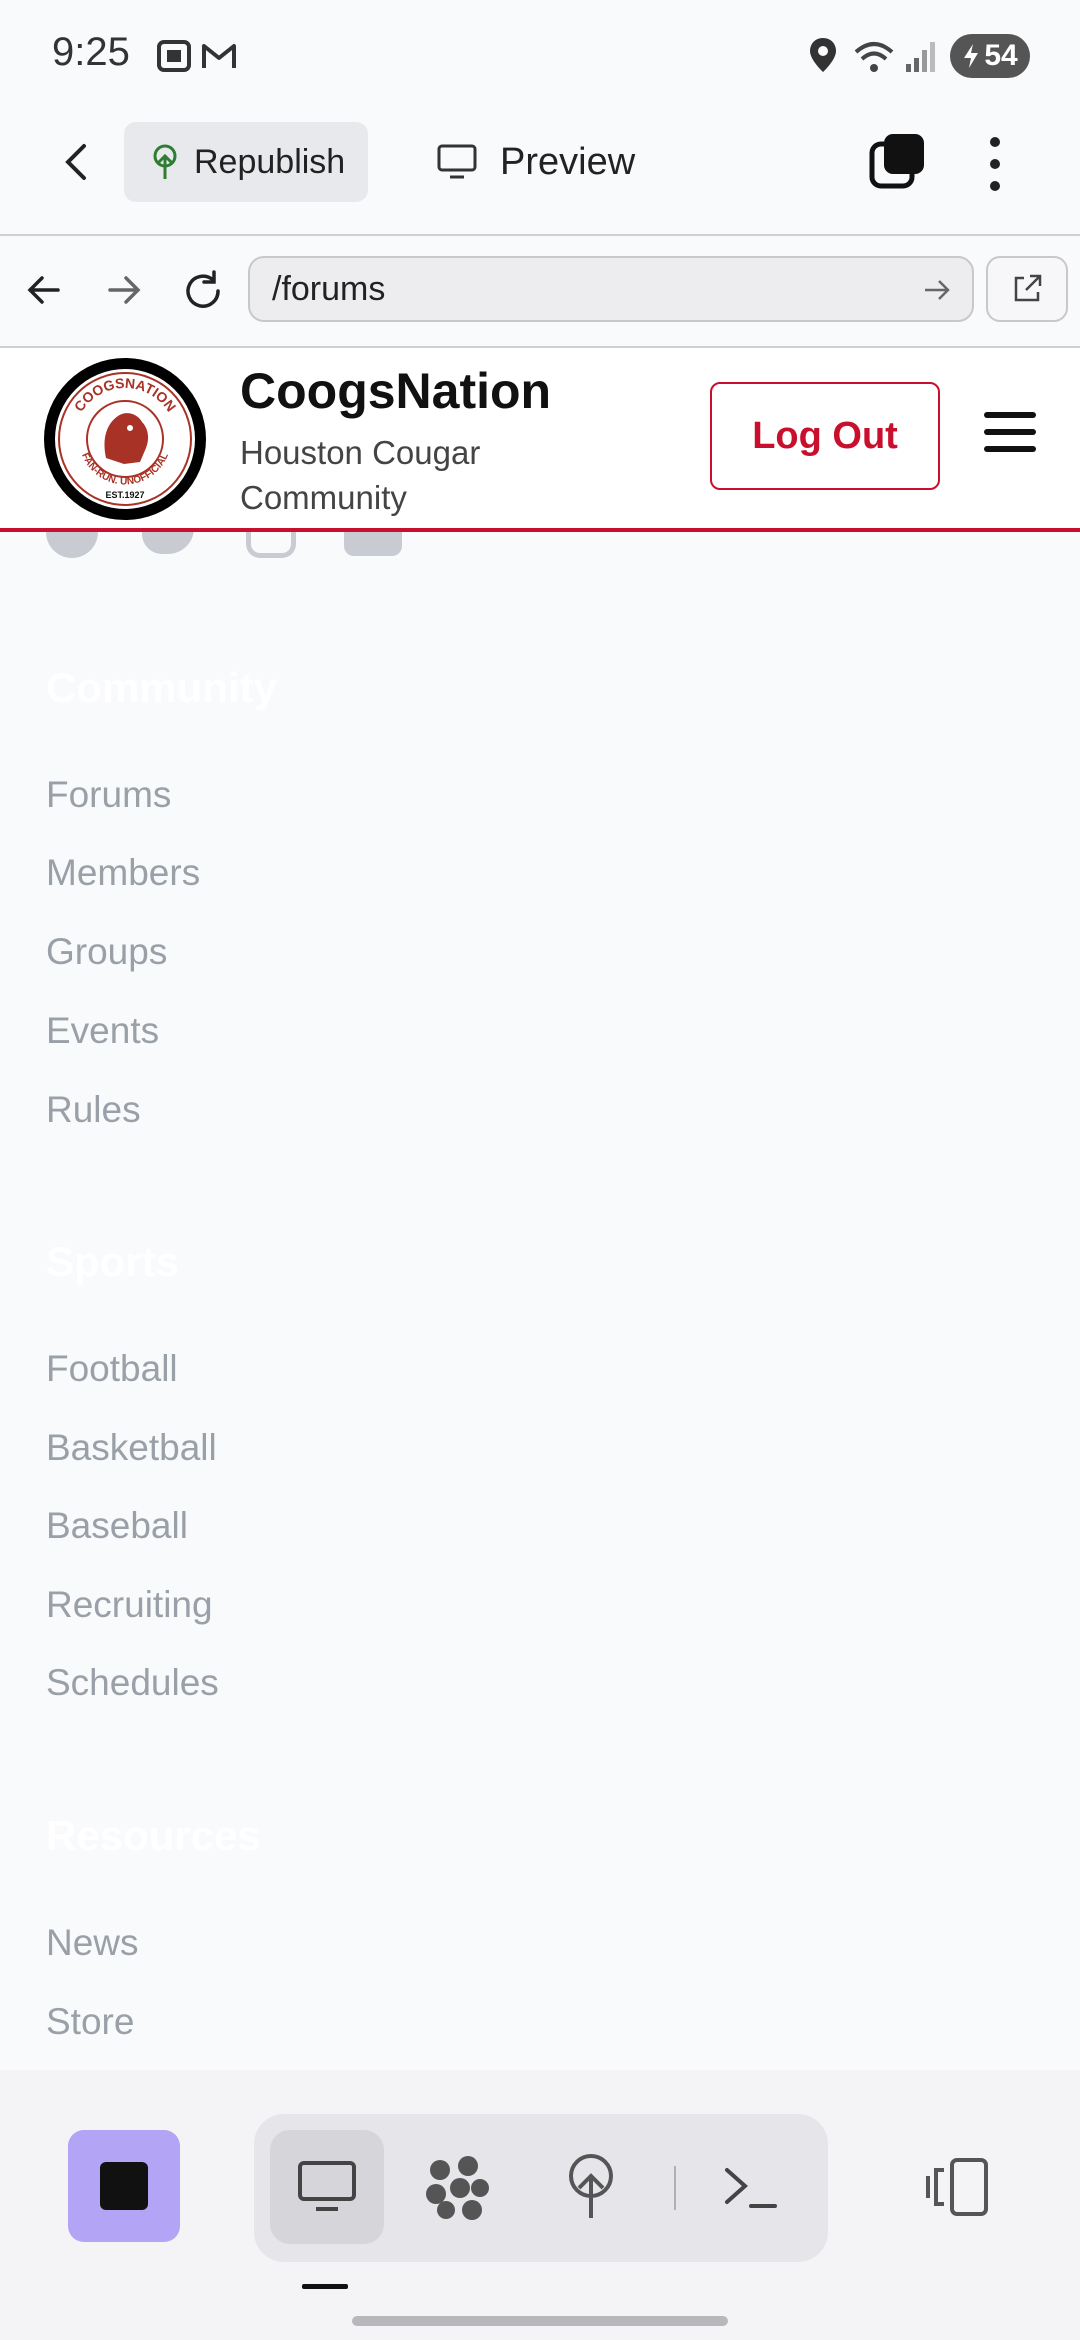 This screenshot has width=1080, height=2340. I want to click on app-toolbar: Republish Preview, so click(540, 173).